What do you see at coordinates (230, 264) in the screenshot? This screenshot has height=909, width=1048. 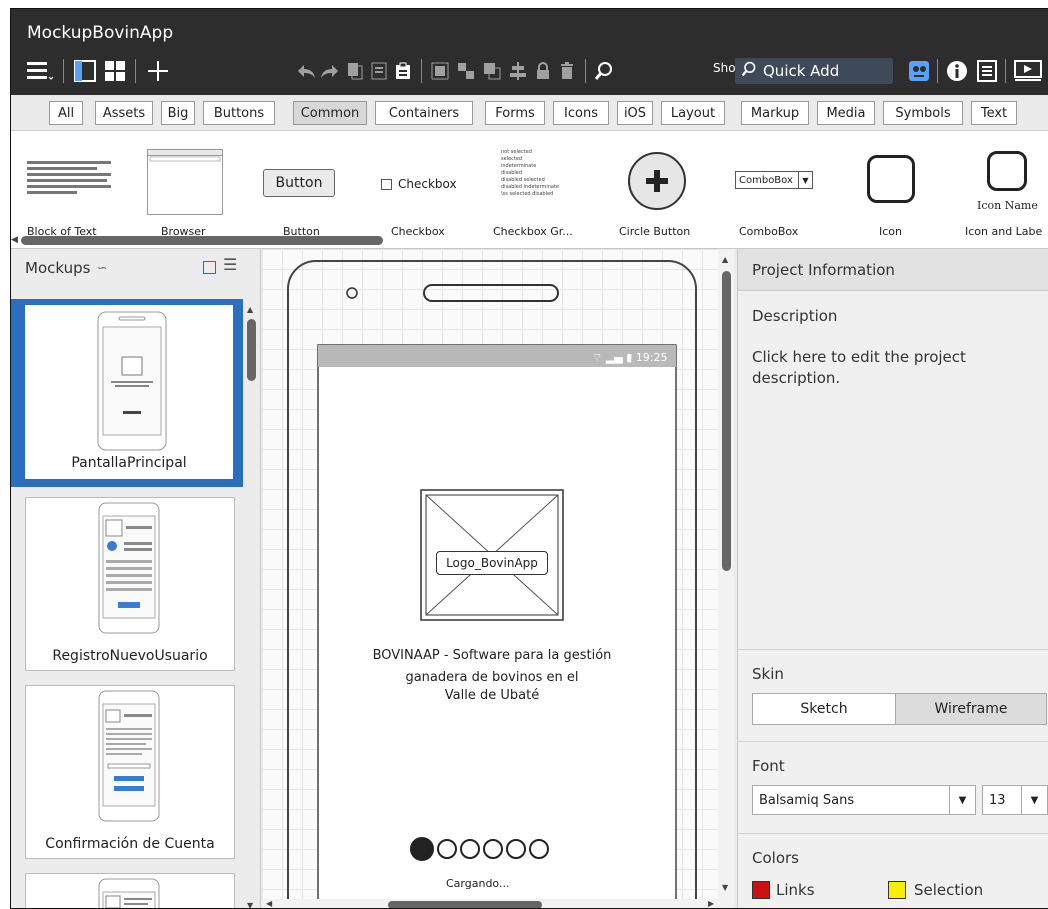 I see `list-view-icon: ☰` at bounding box center [230, 264].